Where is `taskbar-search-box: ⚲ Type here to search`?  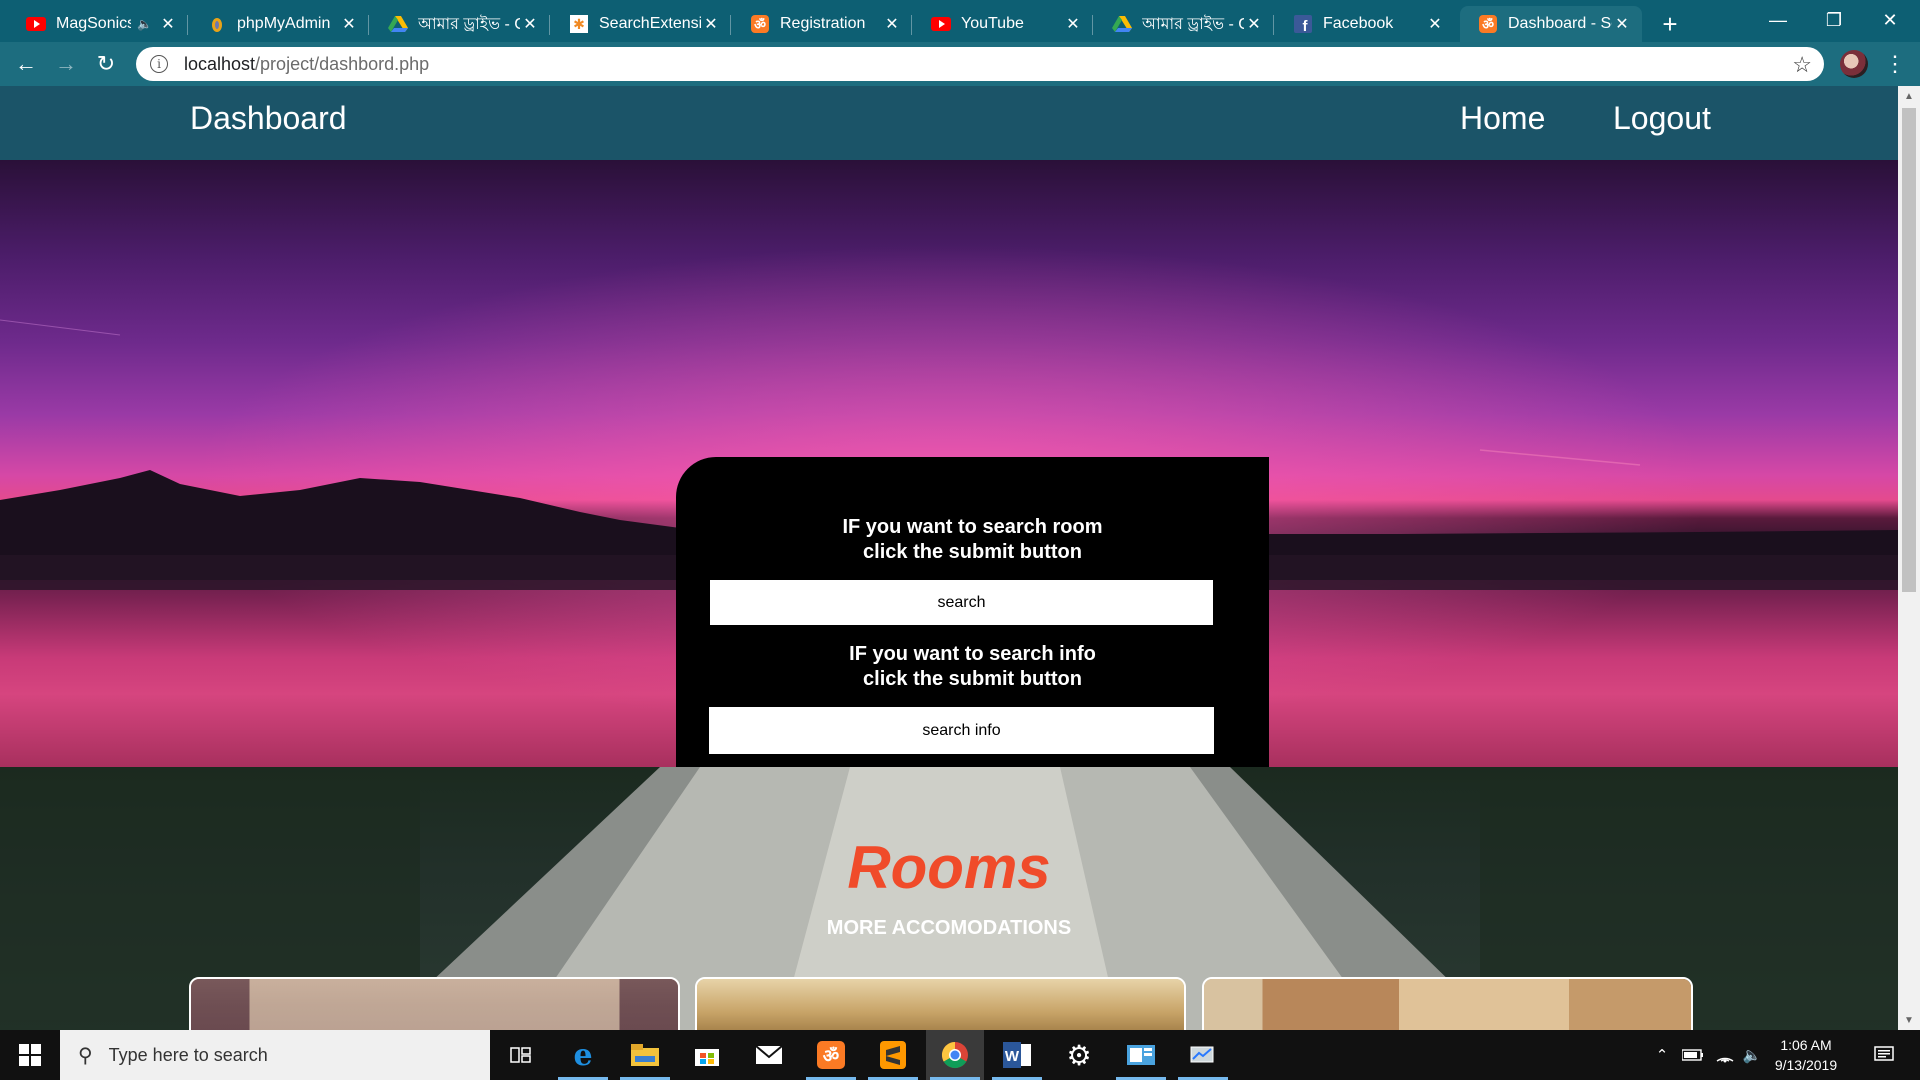
taskbar-search-box: ⚲ Type here to search is located at coordinates (275, 1055).